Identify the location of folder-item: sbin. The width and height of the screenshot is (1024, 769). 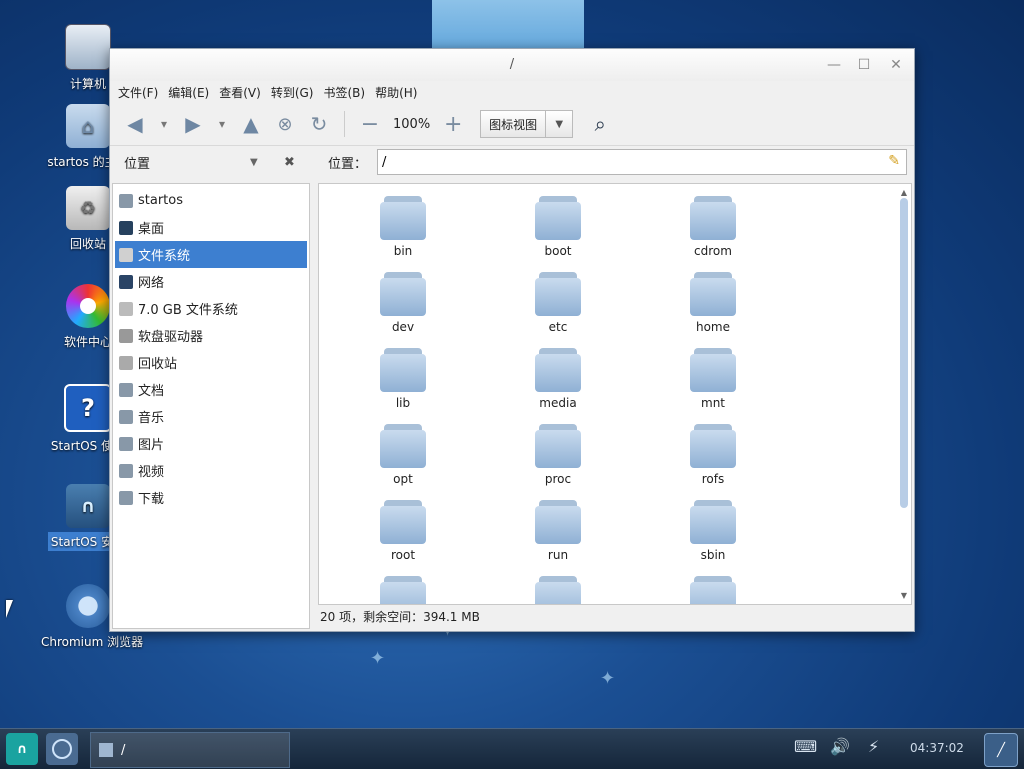
(713, 530).